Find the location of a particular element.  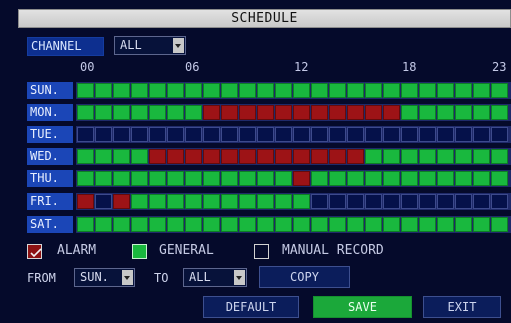

schedule-grid-wed is located at coordinates (293, 156).